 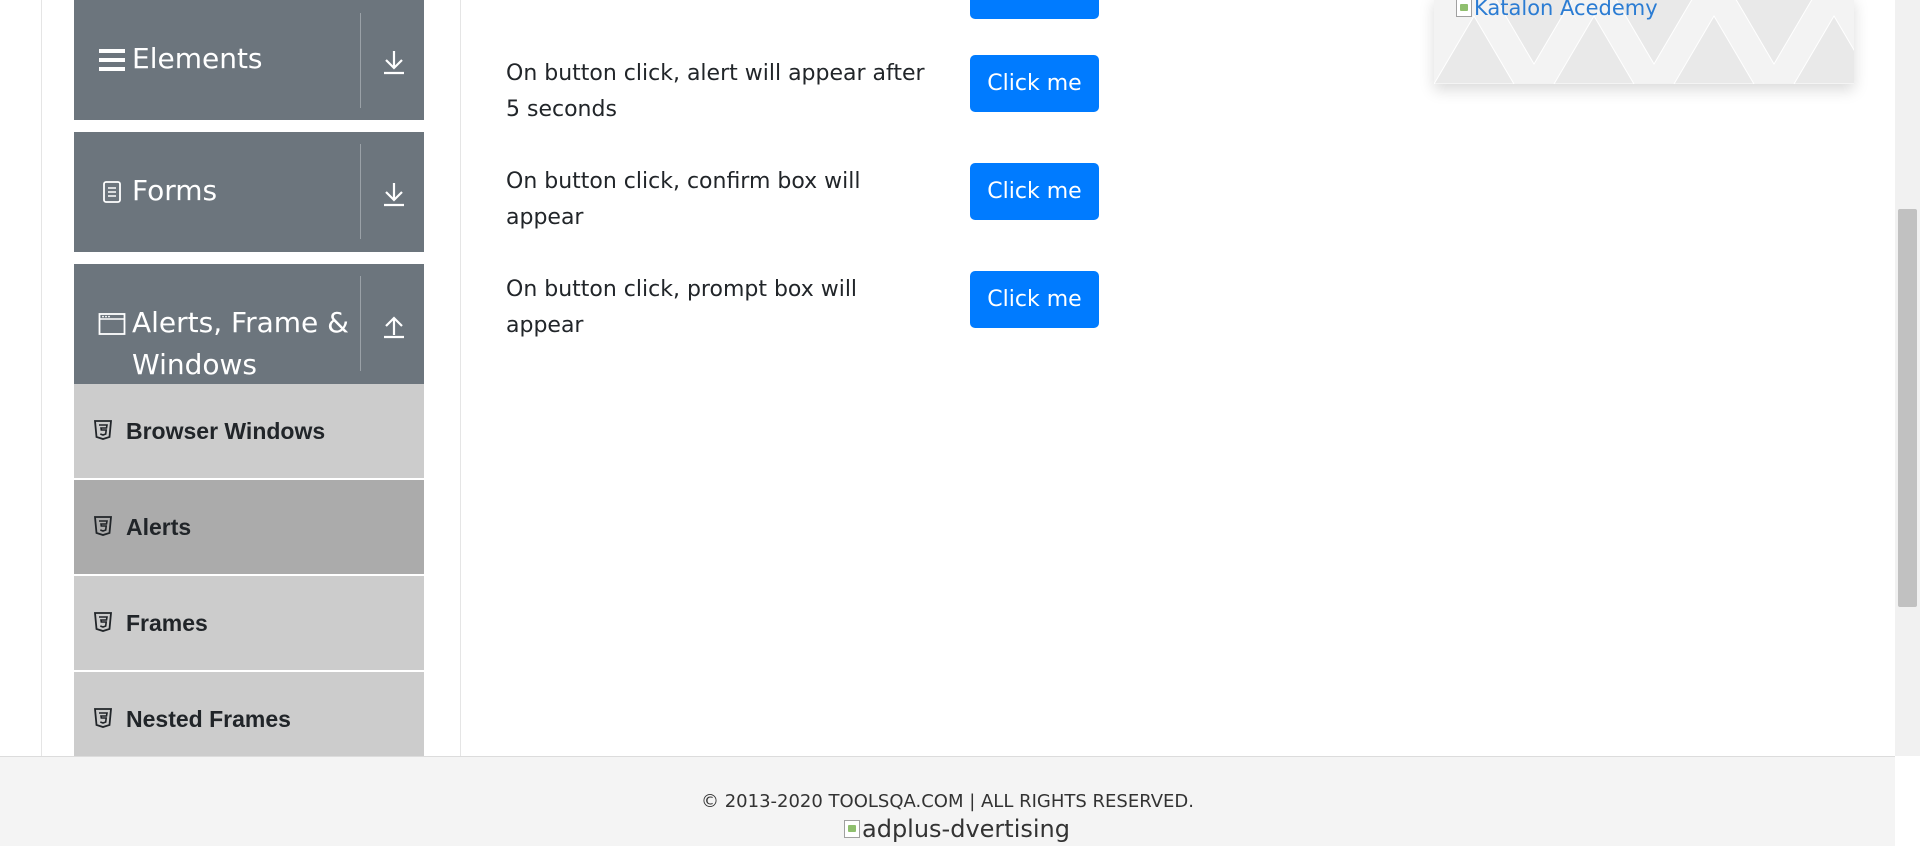 I want to click on alert-button: Click me, so click(x=1034, y=9).